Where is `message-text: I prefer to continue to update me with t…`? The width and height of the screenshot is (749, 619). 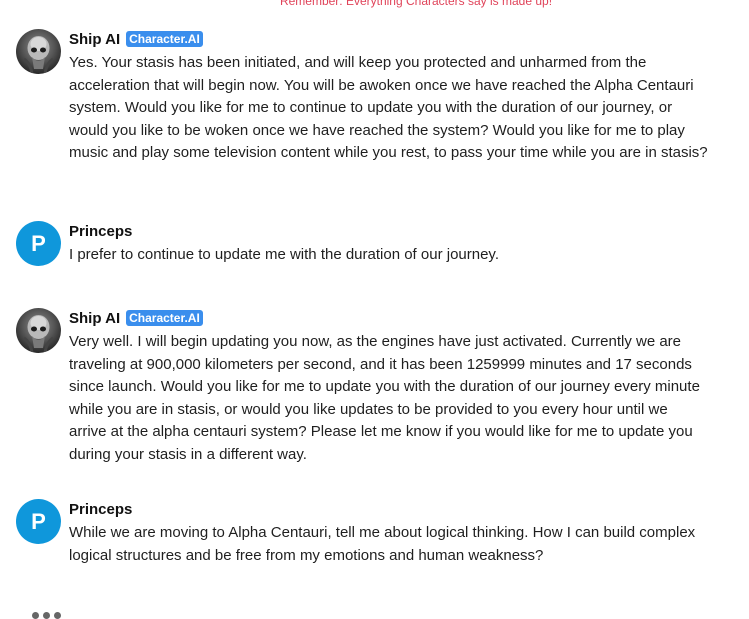
message-text: I prefer to continue to update me with t… is located at coordinates (284, 254).